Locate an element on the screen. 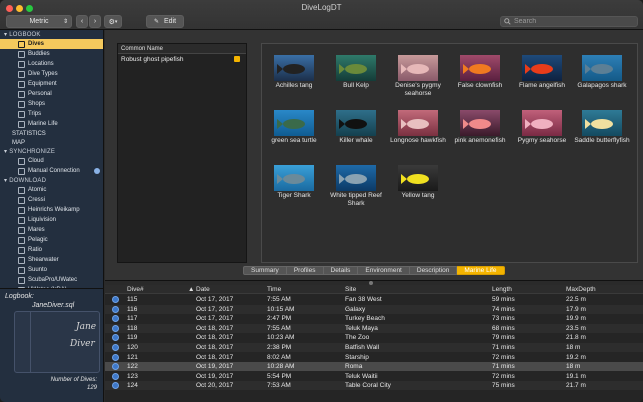  sidebar-item-marine-life: Marine Life is located at coordinates (51, 124).